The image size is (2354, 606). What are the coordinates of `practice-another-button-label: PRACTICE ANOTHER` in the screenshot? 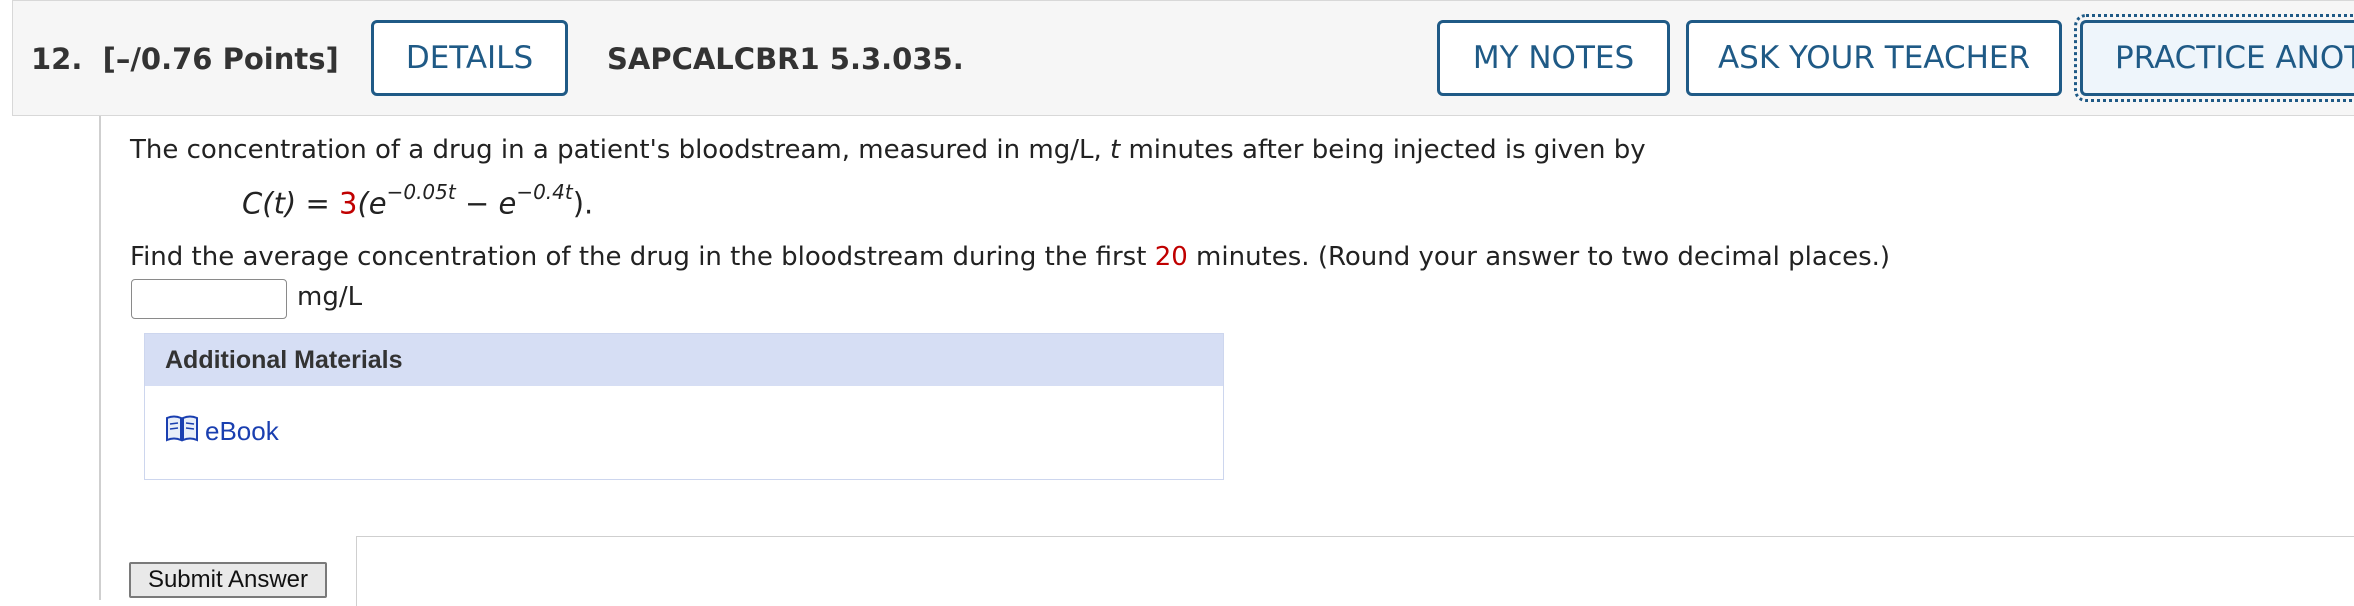 It's located at (2234, 58).